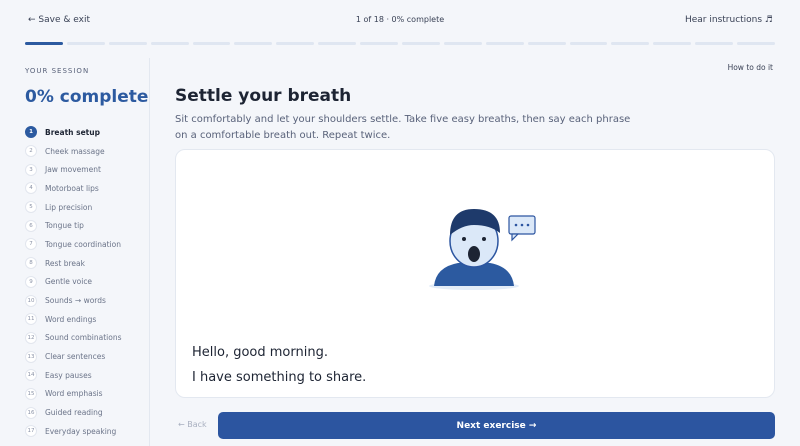 This screenshot has width=800, height=446. Describe the element at coordinates (71, 319) in the screenshot. I see `step-label: Word endings` at that location.